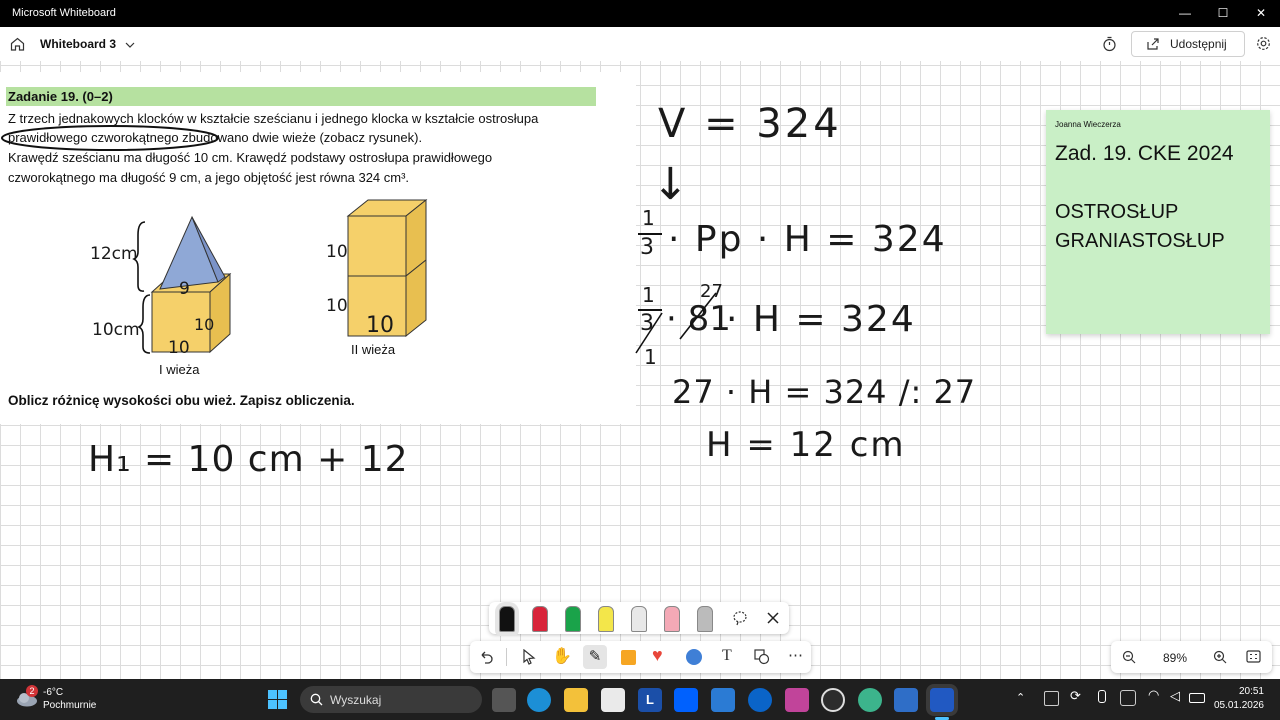 This screenshot has height=720, width=1280. What do you see at coordinates (640, 44) in the screenshot?
I see `app-bar: Whiteboard 3 Udostępnij` at bounding box center [640, 44].